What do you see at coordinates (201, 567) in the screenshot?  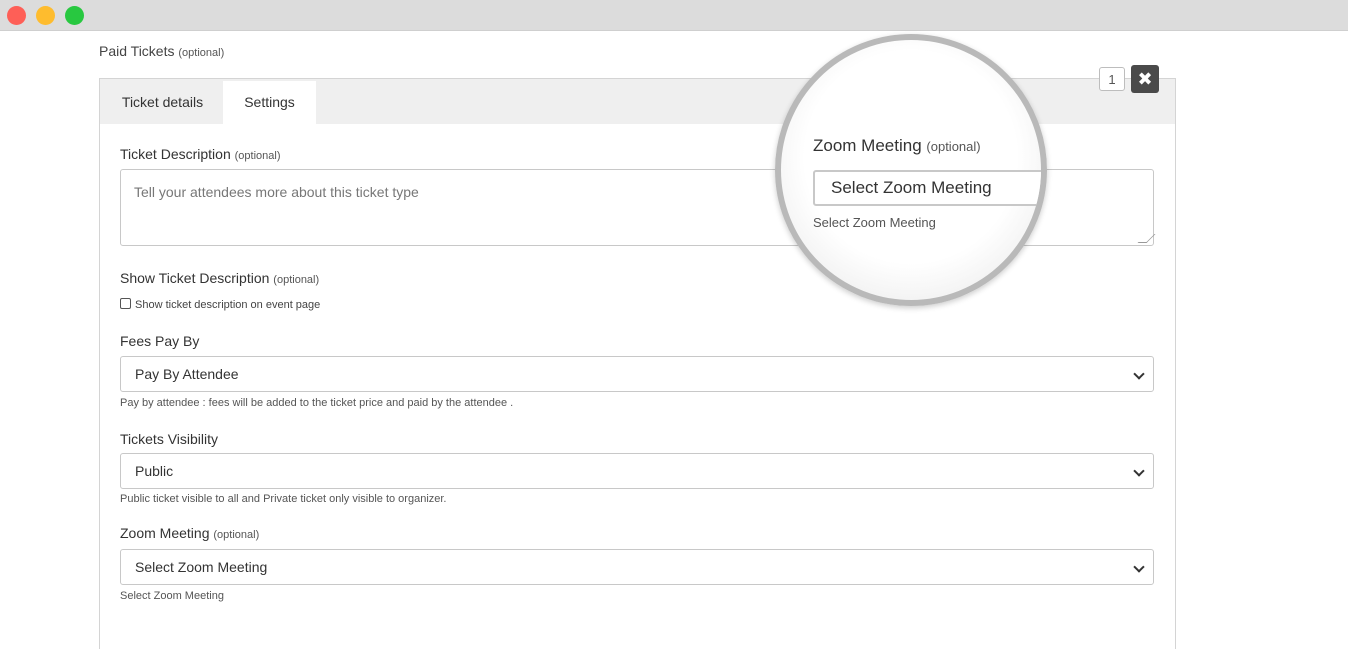 I see `zoom-select-value: Select Zoom Meeting` at bounding box center [201, 567].